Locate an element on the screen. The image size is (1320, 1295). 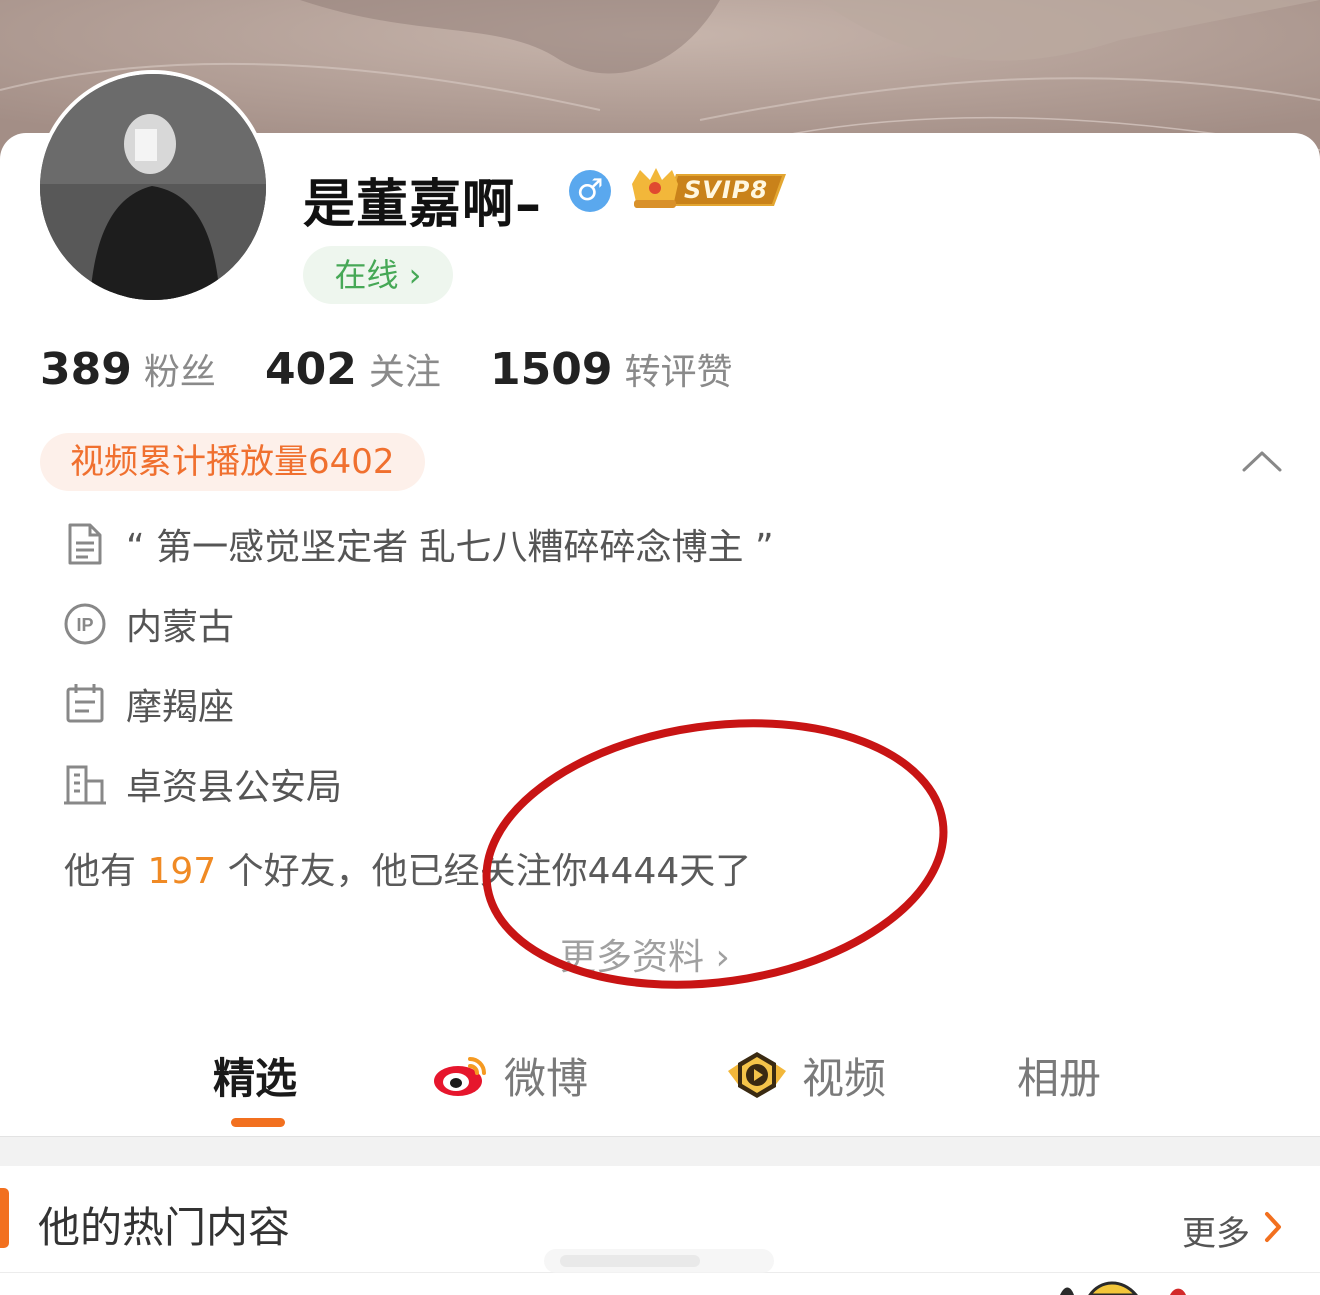
avatar is located at coordinates (153, 187).